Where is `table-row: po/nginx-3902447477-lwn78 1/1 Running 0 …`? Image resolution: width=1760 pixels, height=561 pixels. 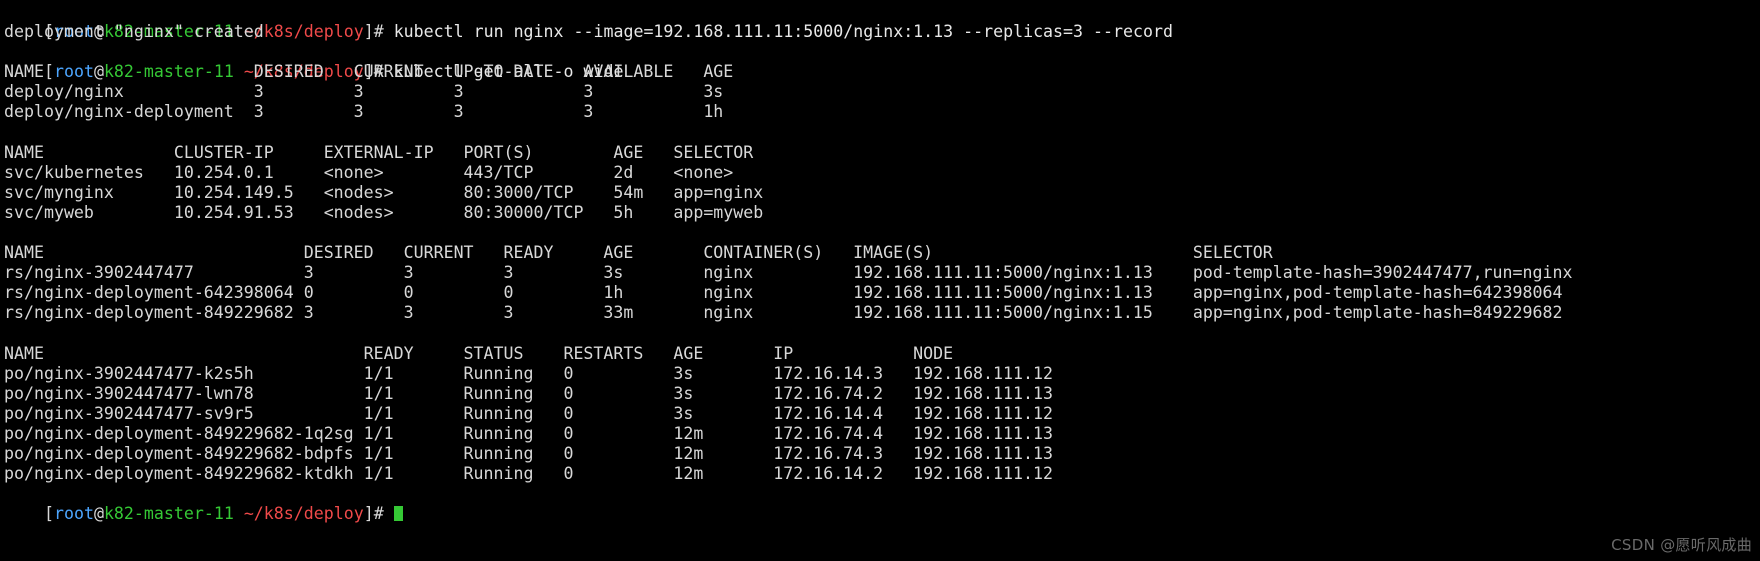
table-row: po/nginx-3902447477-lwn78 1/1 Running 0 … is located at coordinates (528, 393).